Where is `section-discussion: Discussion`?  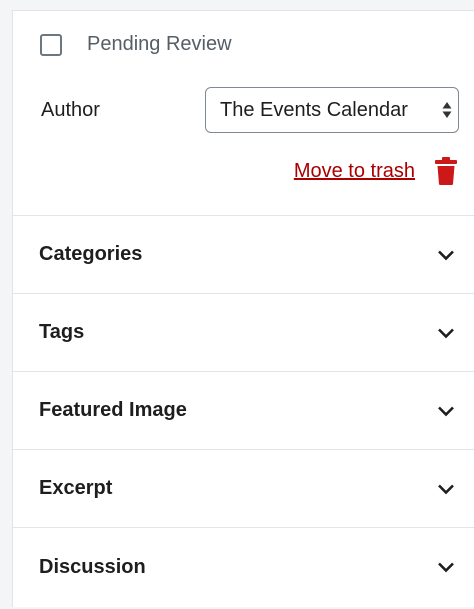 section-discussion: Discussion is located at coordinates (243, 567).